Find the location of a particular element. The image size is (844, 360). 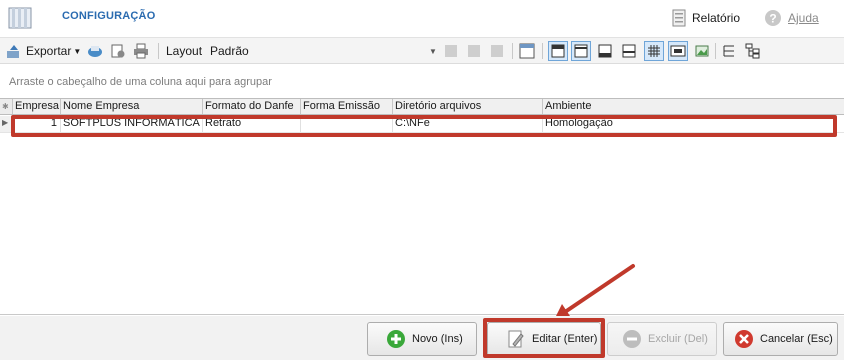

export-button: Exportar ▼ is located at coordinates (43, 51).